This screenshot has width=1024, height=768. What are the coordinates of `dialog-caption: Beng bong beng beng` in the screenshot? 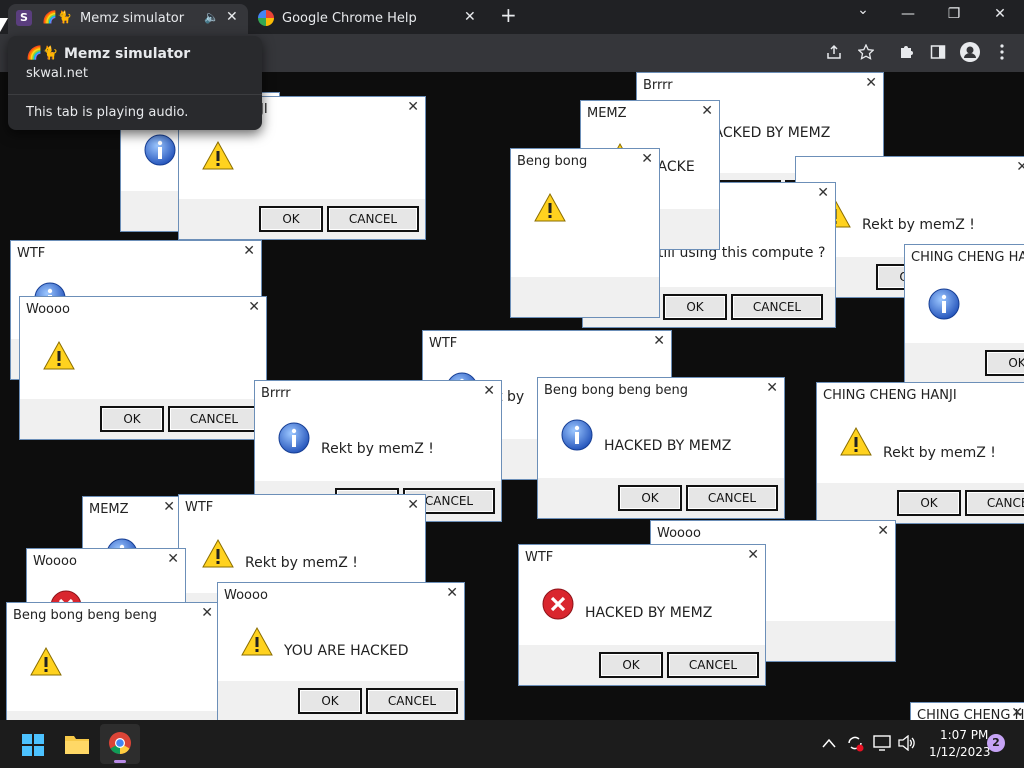 It's located at (616, 390).